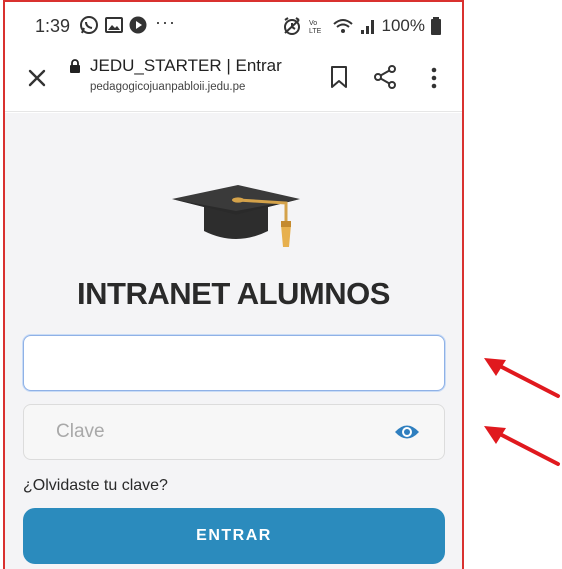  Describe the element at coordinates (37, 78) in the screenshot. I see `close-icon` at that location.